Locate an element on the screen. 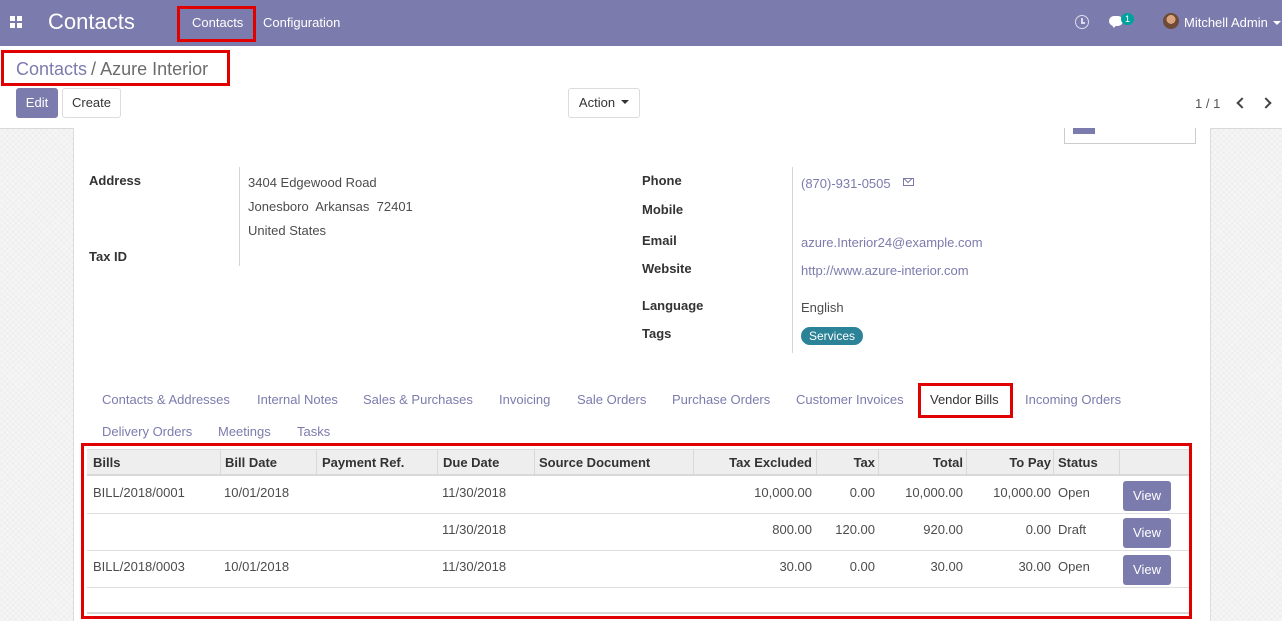  highlight-breadcrumb is located at coordinates (115, 68).